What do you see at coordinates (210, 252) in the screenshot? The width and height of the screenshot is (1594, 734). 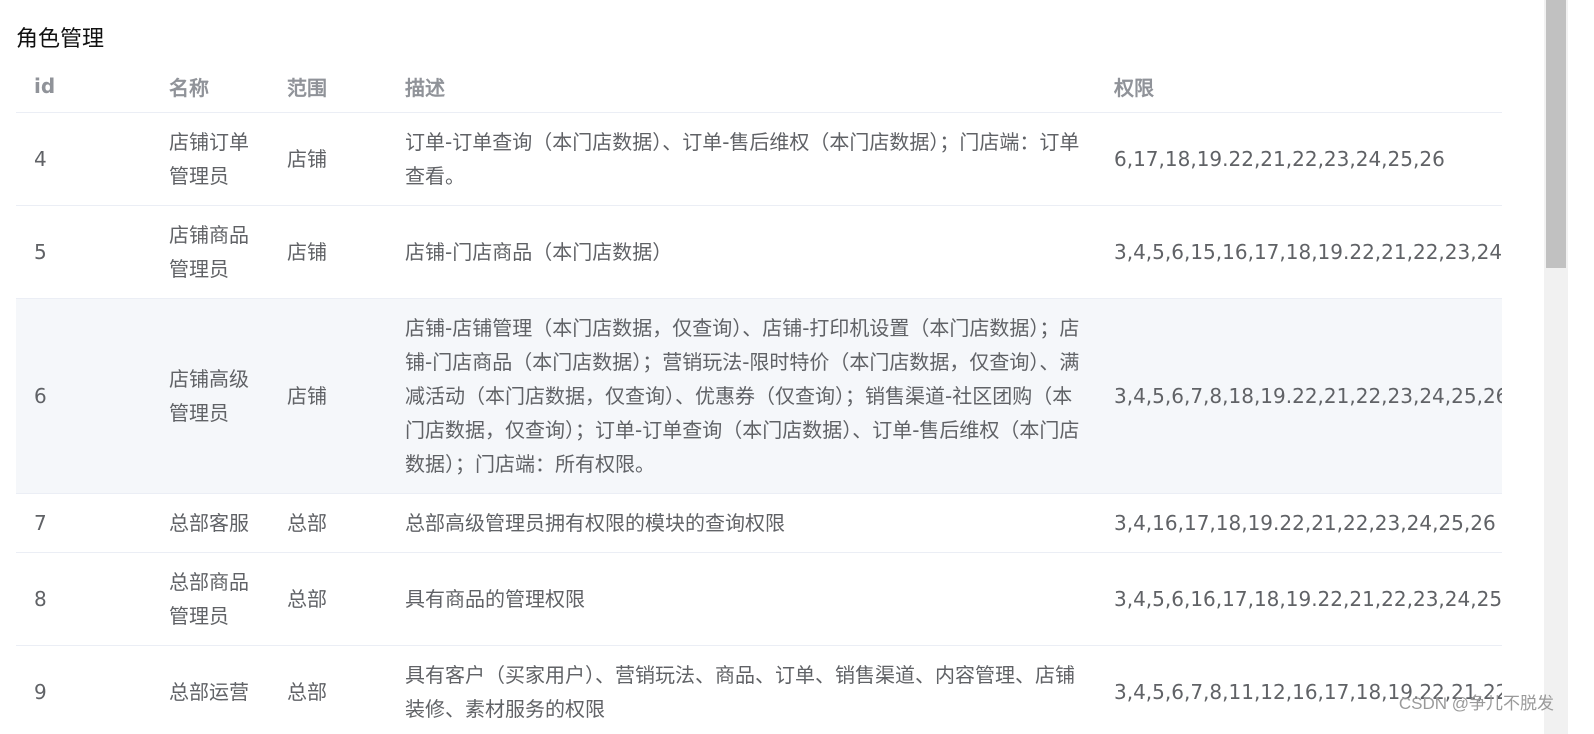 I see `cell-name: 店铺商品管理员` at bounding box center [210, 252].